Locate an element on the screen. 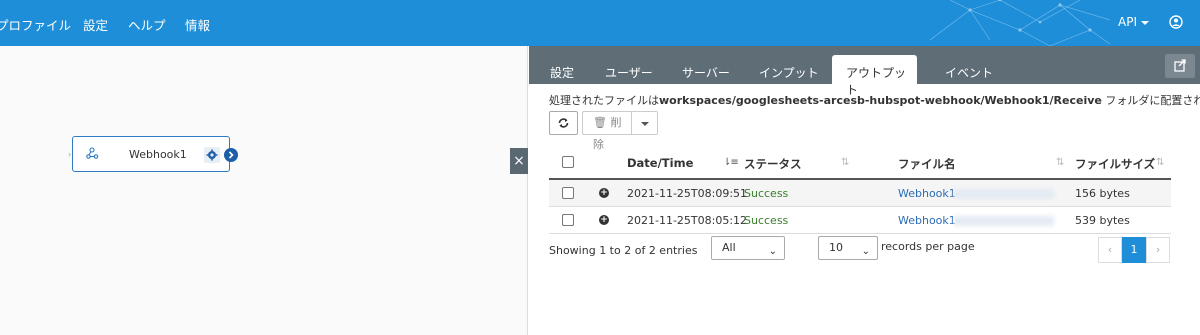  network-background-graphic is located at coordinates (1020, 23).